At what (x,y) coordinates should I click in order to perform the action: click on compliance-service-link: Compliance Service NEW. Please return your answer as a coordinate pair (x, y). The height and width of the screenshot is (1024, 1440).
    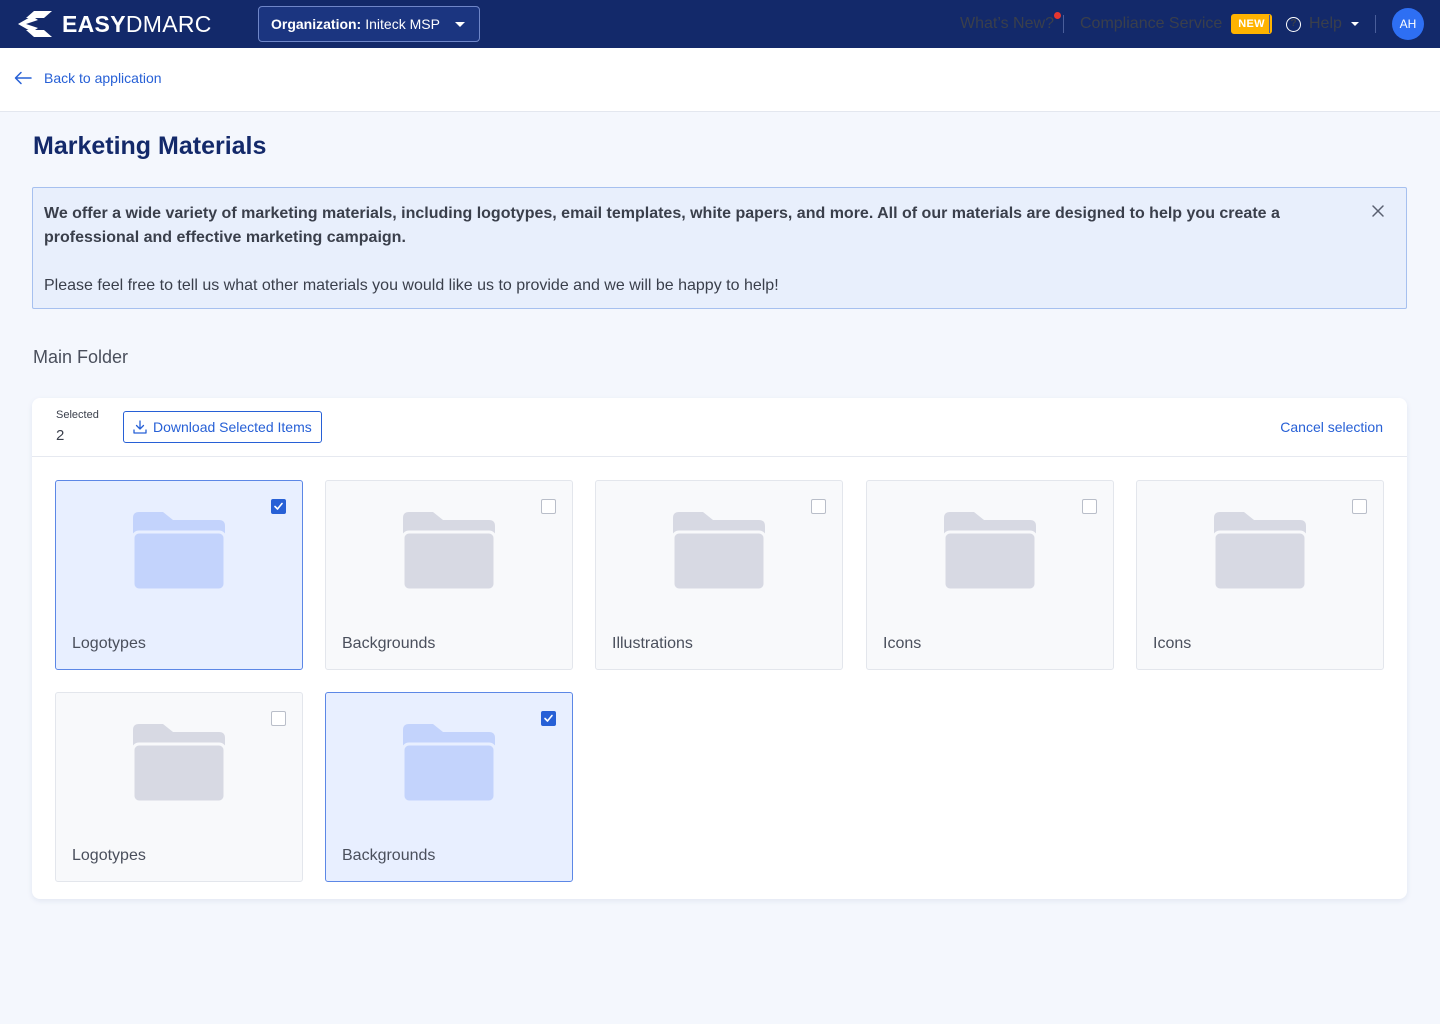
    Looking at the image, I should click on (1176, 24).